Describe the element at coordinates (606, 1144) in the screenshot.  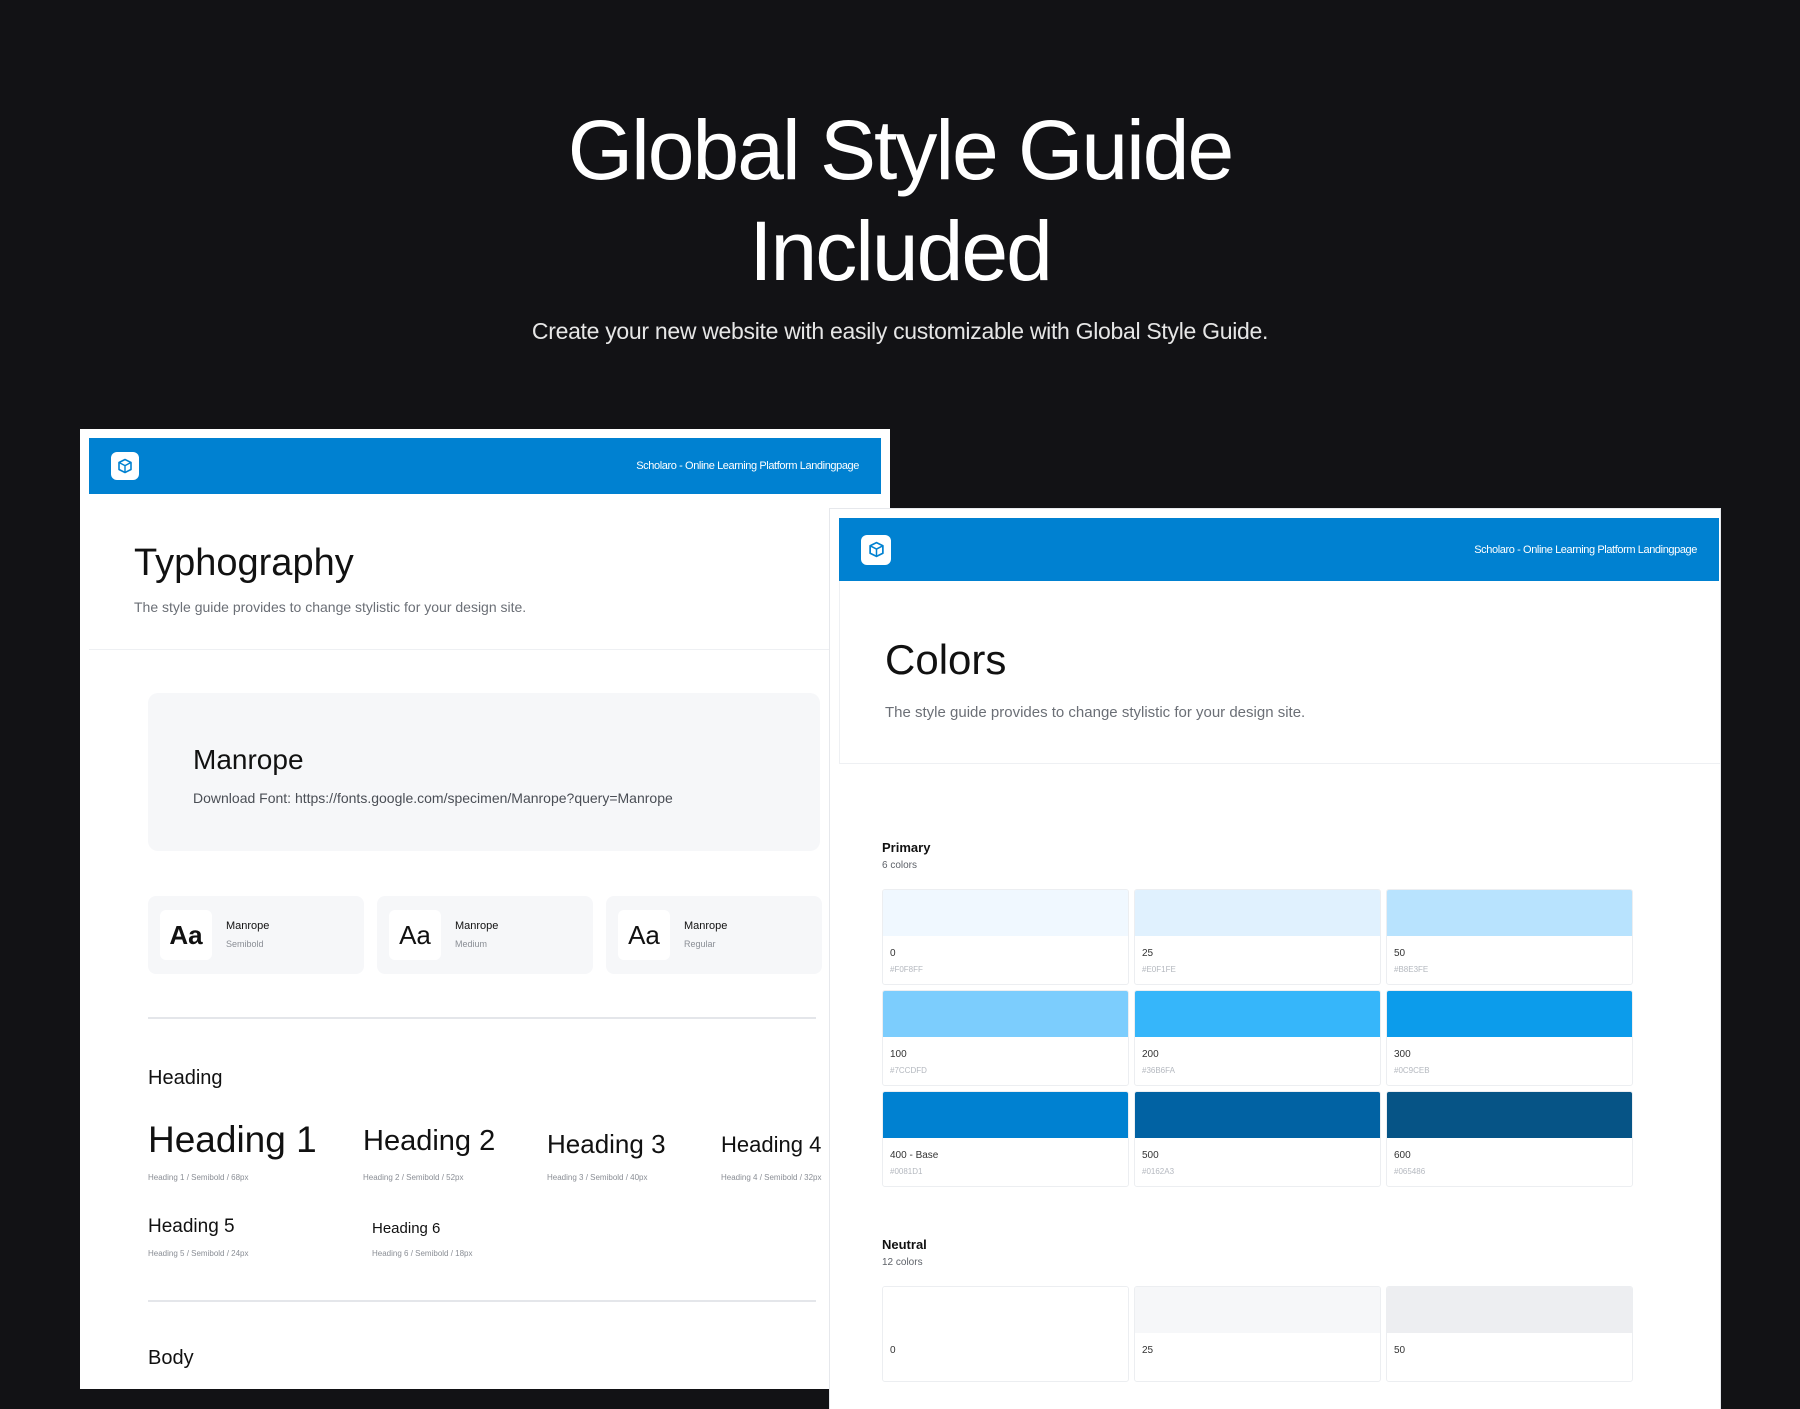
I see `heading-3-sample: Heading 3` at that location.